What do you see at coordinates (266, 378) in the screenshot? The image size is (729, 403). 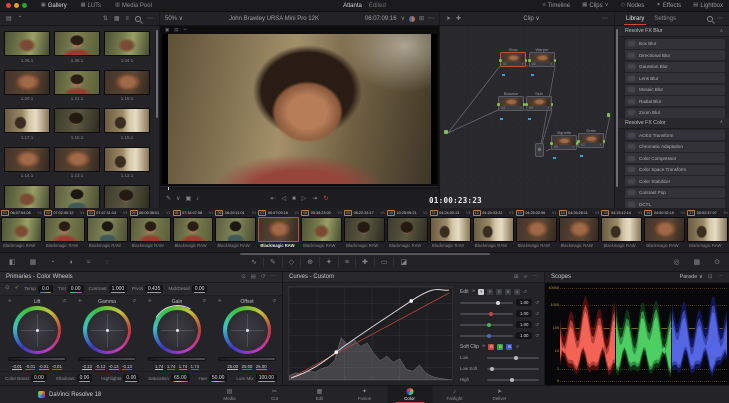 I see `param-value: 100.00` at bounding box center [266, 378].